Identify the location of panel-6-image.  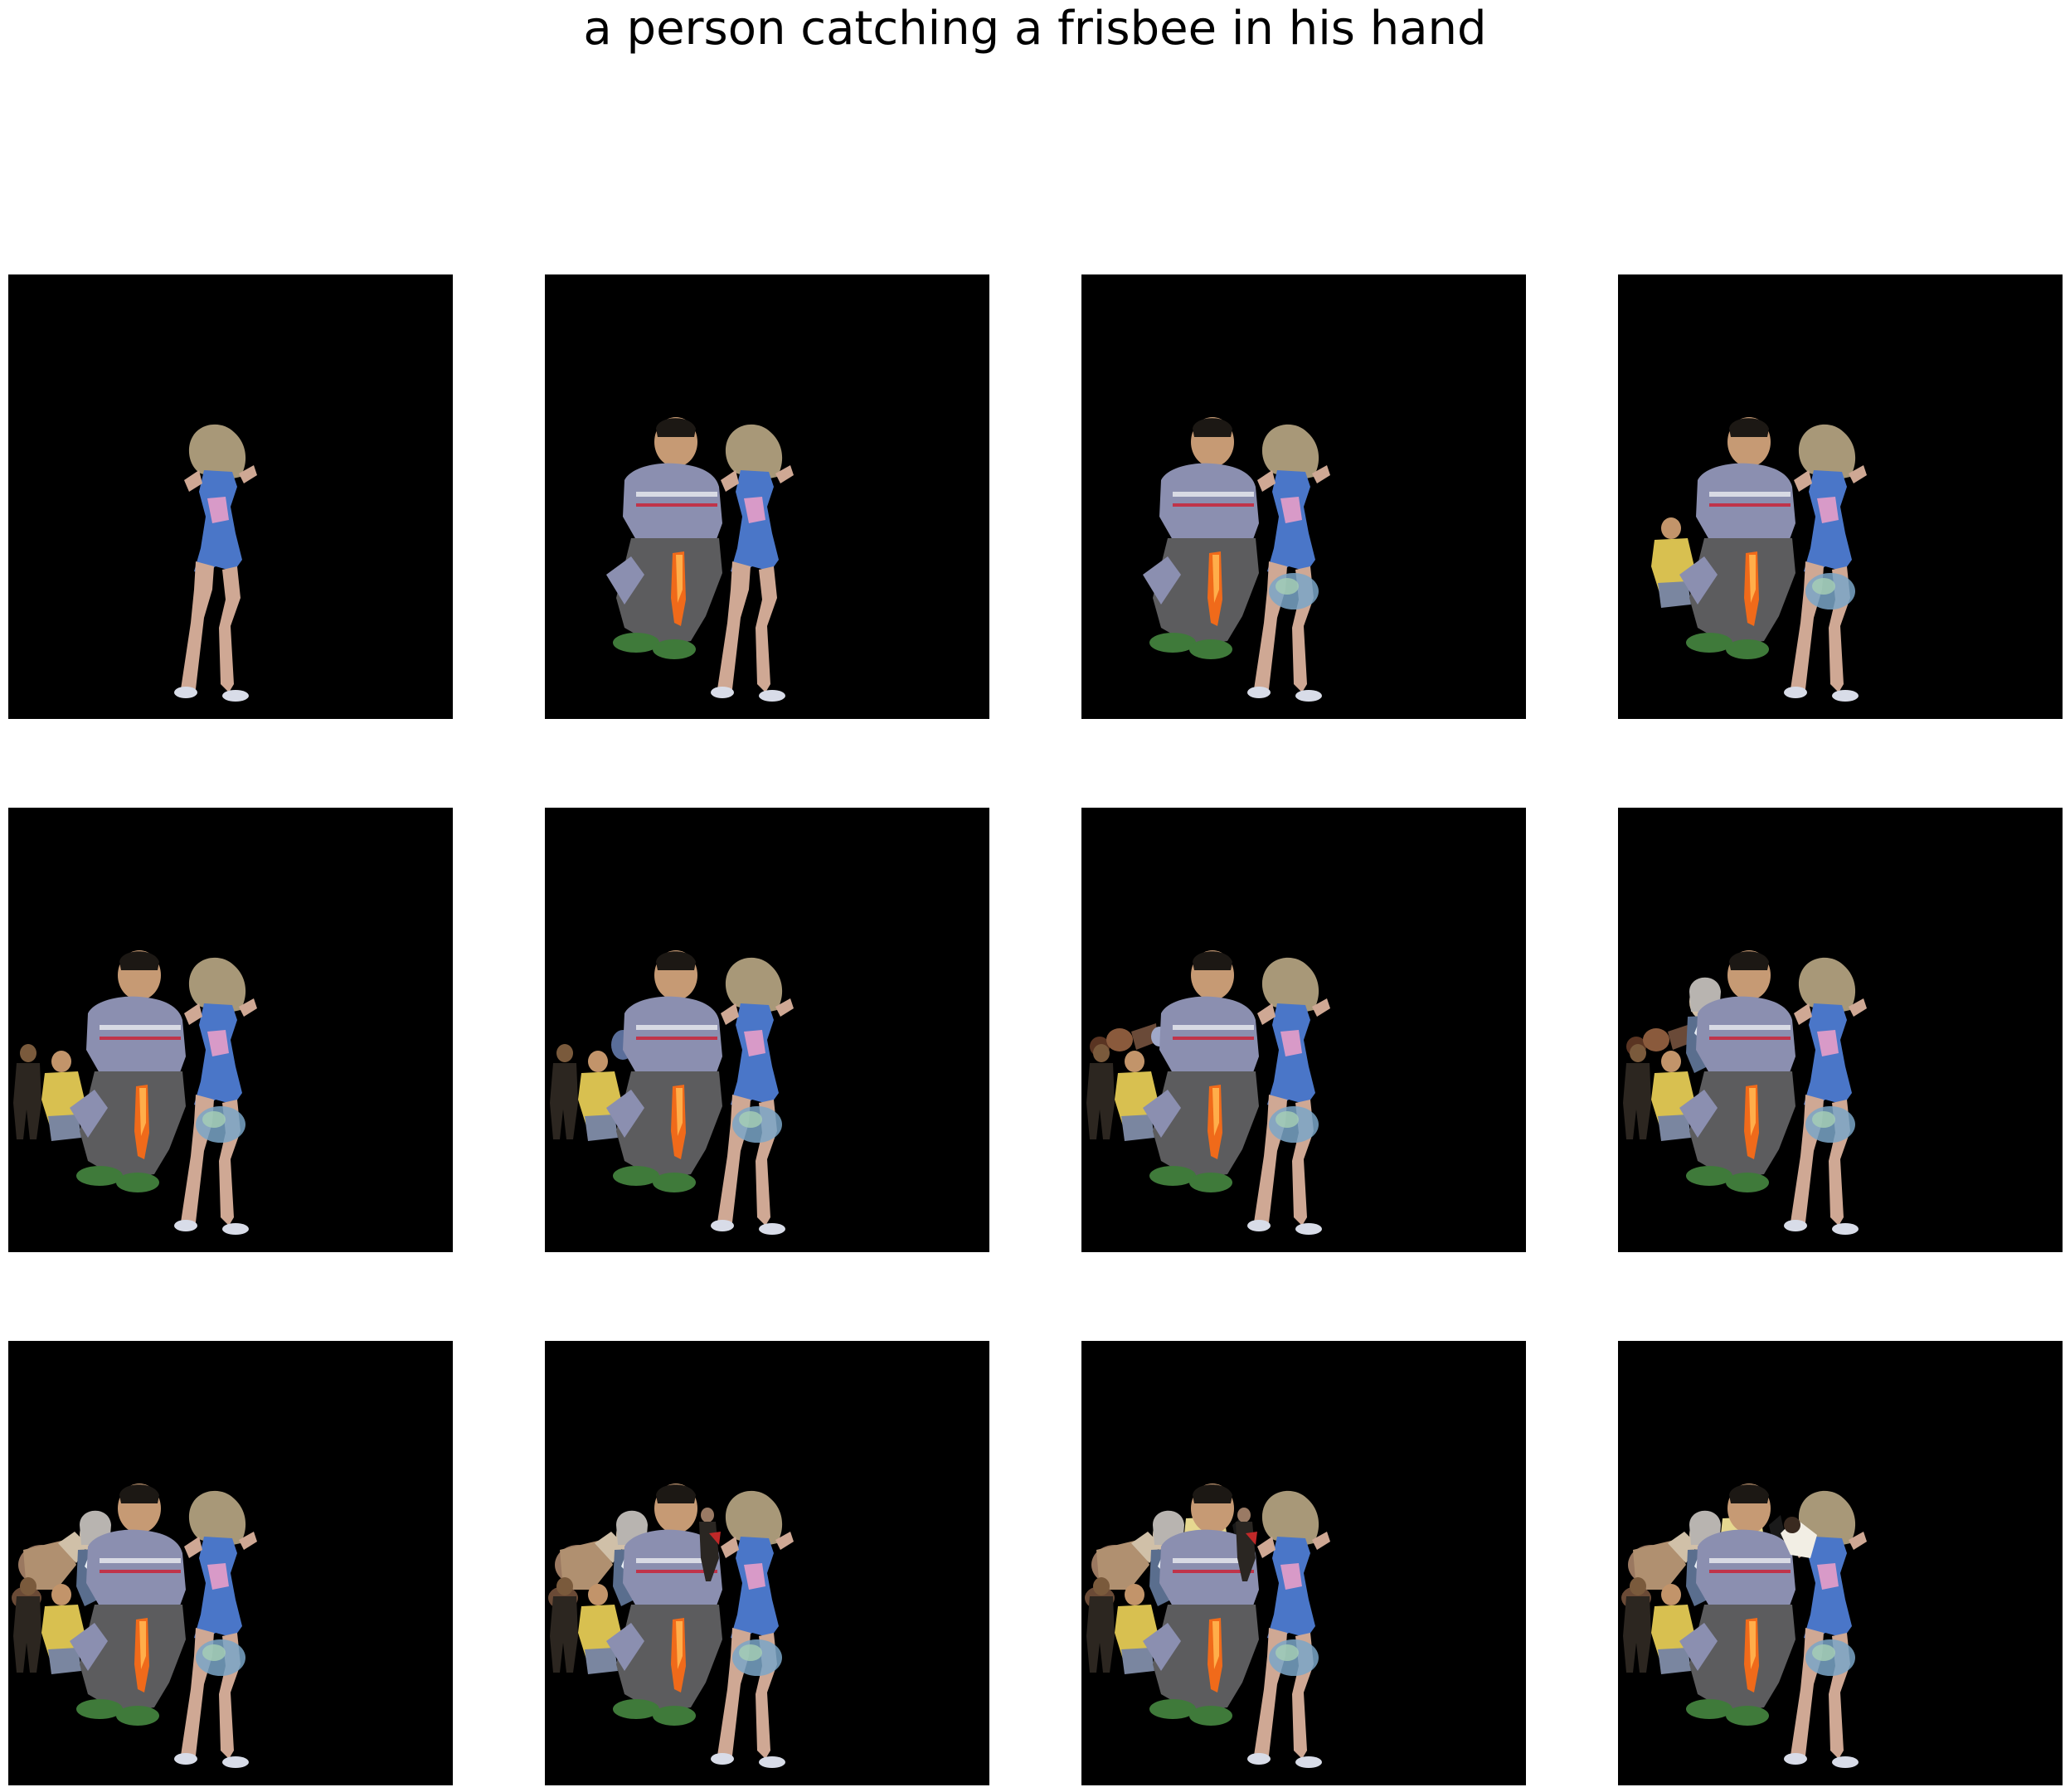
(672, 1092).